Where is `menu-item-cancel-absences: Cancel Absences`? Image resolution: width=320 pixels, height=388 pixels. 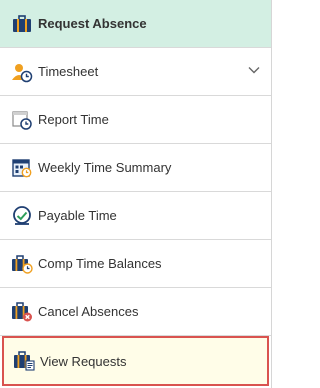
menu-item-cancel-absences: Cancel Absences is located at coordinates (135, 312).